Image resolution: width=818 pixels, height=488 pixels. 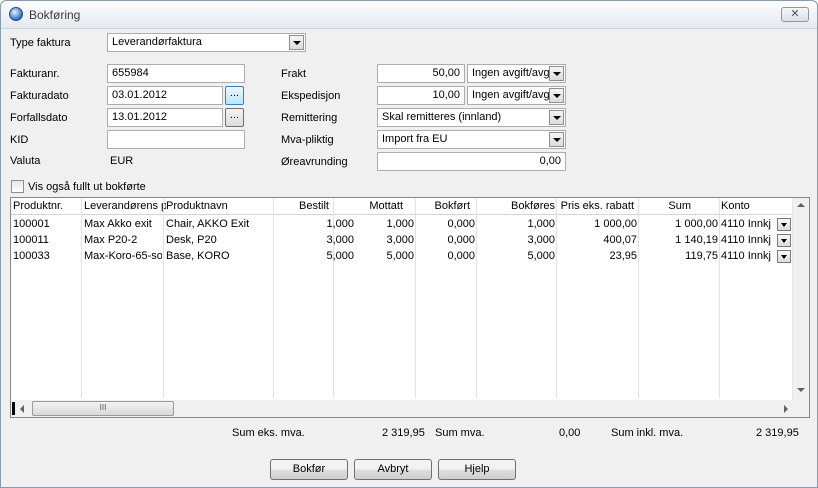 What do you see at coordinates (442, 117) in the screenshot?
I see `remit-value: Skal remitteres (innland)` at bounding box center [442, 117].